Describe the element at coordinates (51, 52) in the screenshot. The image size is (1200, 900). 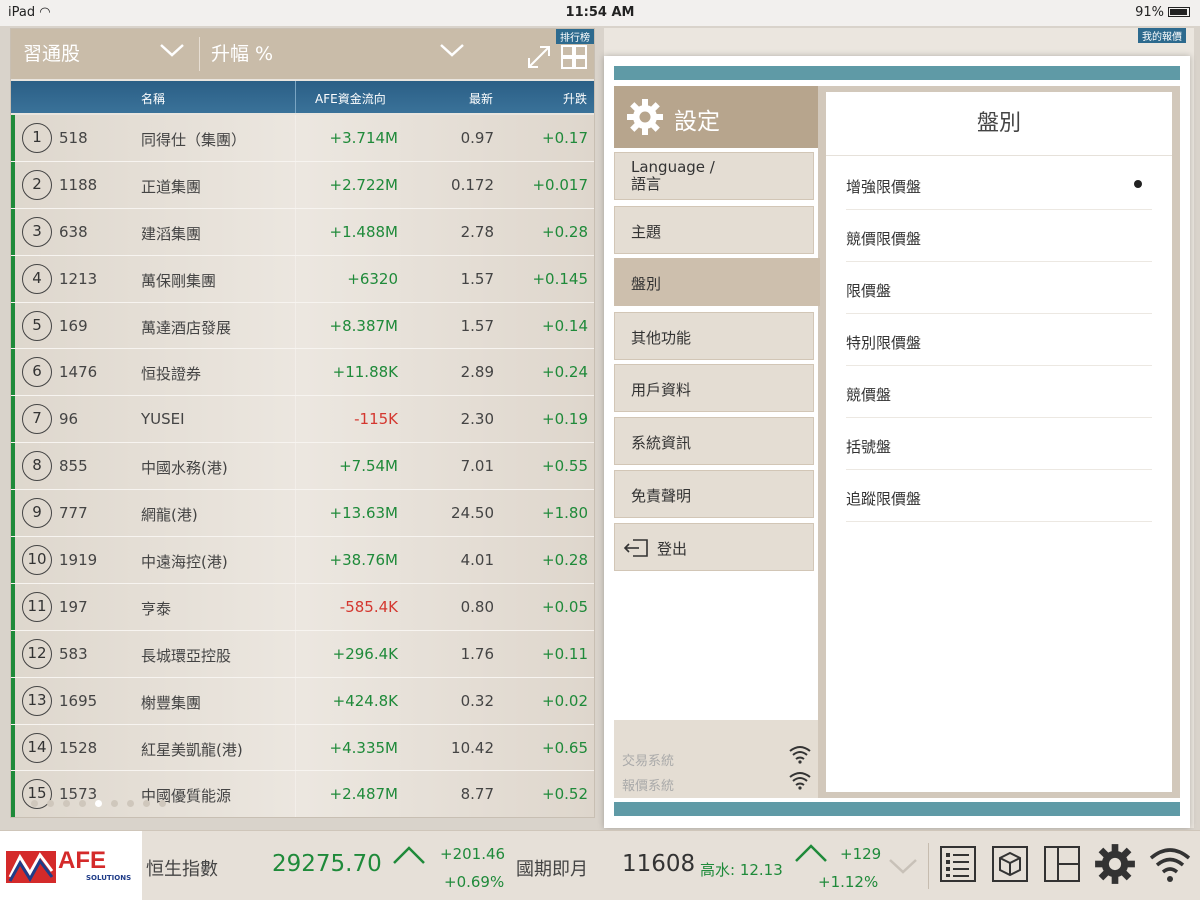
I see `market-dropdown: 習通股` at that location.